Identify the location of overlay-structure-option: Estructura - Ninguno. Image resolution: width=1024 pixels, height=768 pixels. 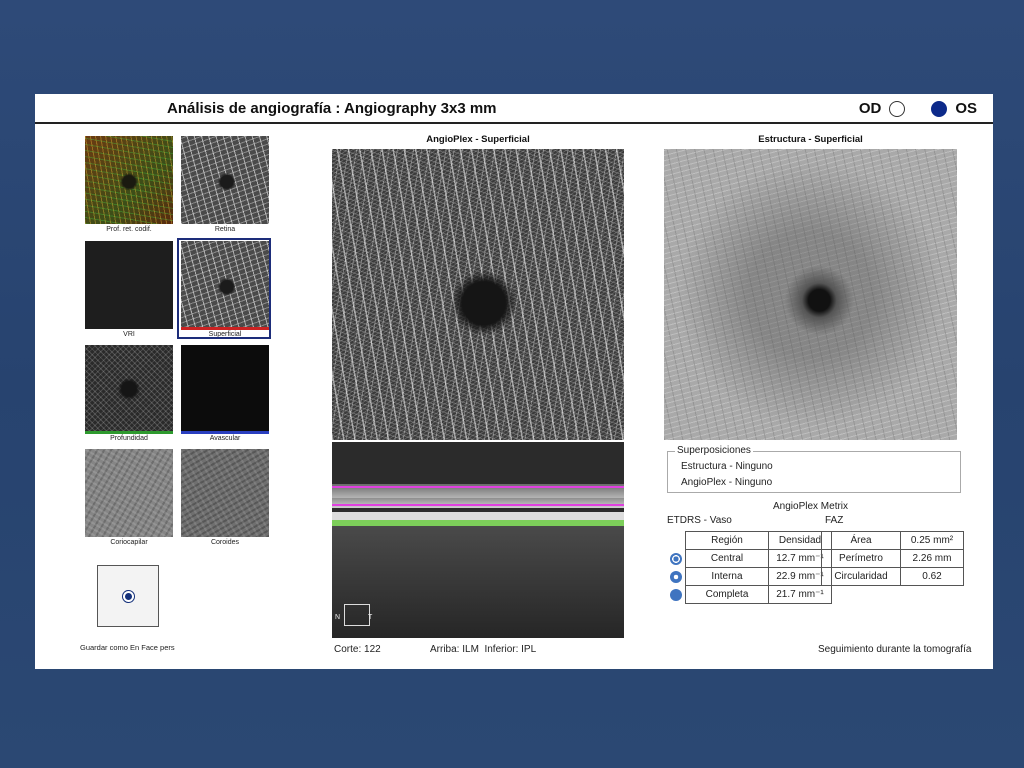
(727, 466).